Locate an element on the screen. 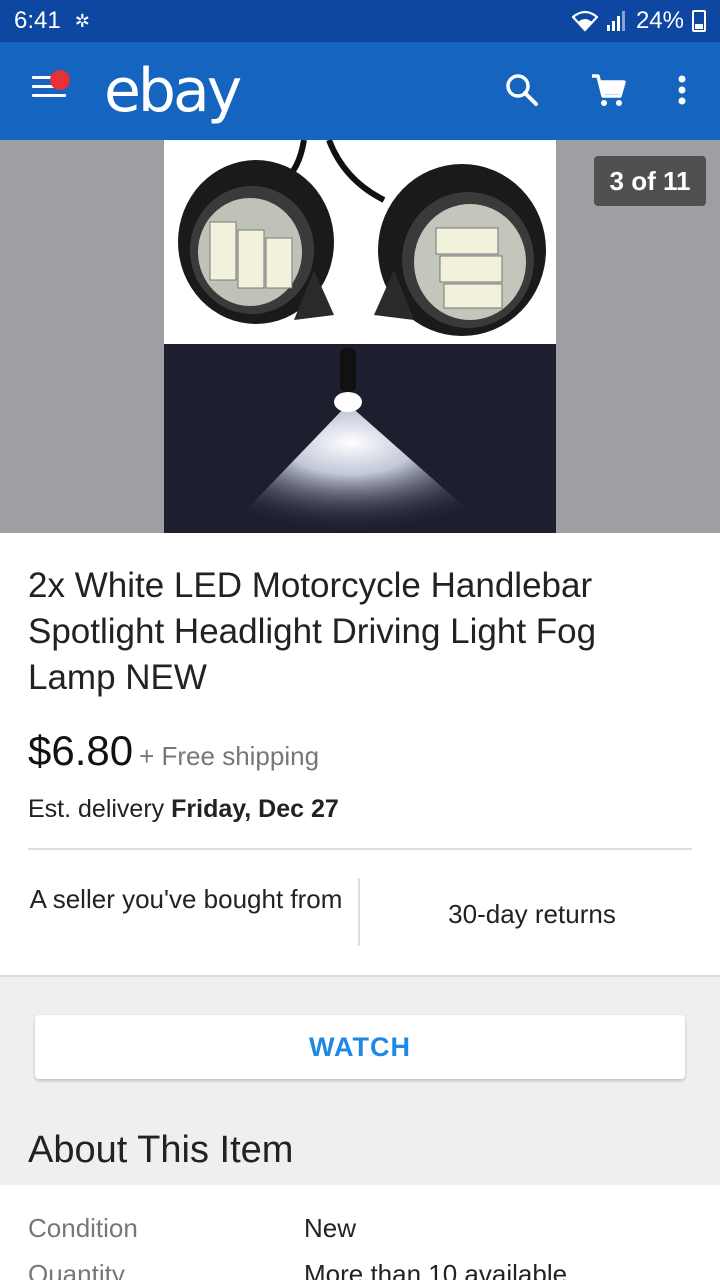  perk-separator is located at coordinates (359, 912).